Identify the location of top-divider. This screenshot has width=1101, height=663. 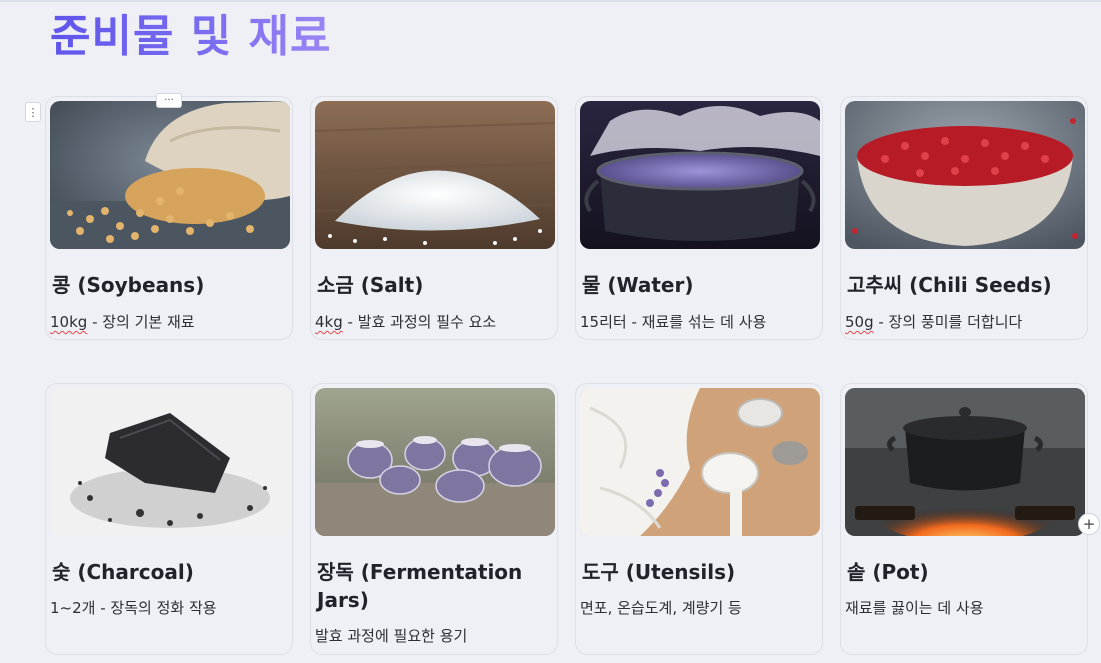
(550, 1).